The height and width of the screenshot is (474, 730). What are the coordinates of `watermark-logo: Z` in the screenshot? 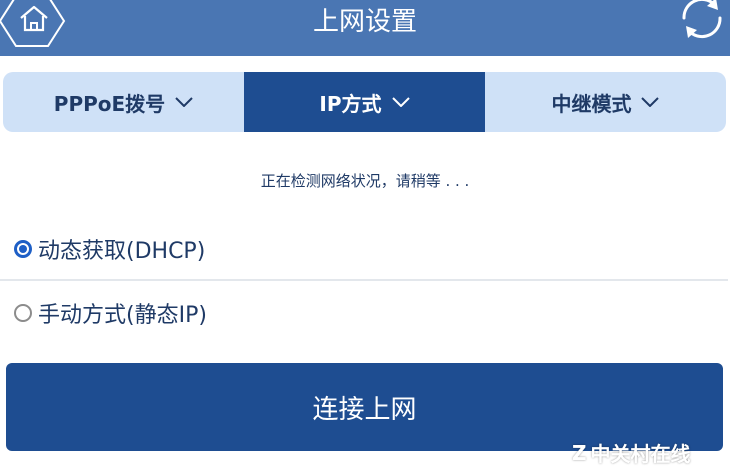 It's located at (579, 452).